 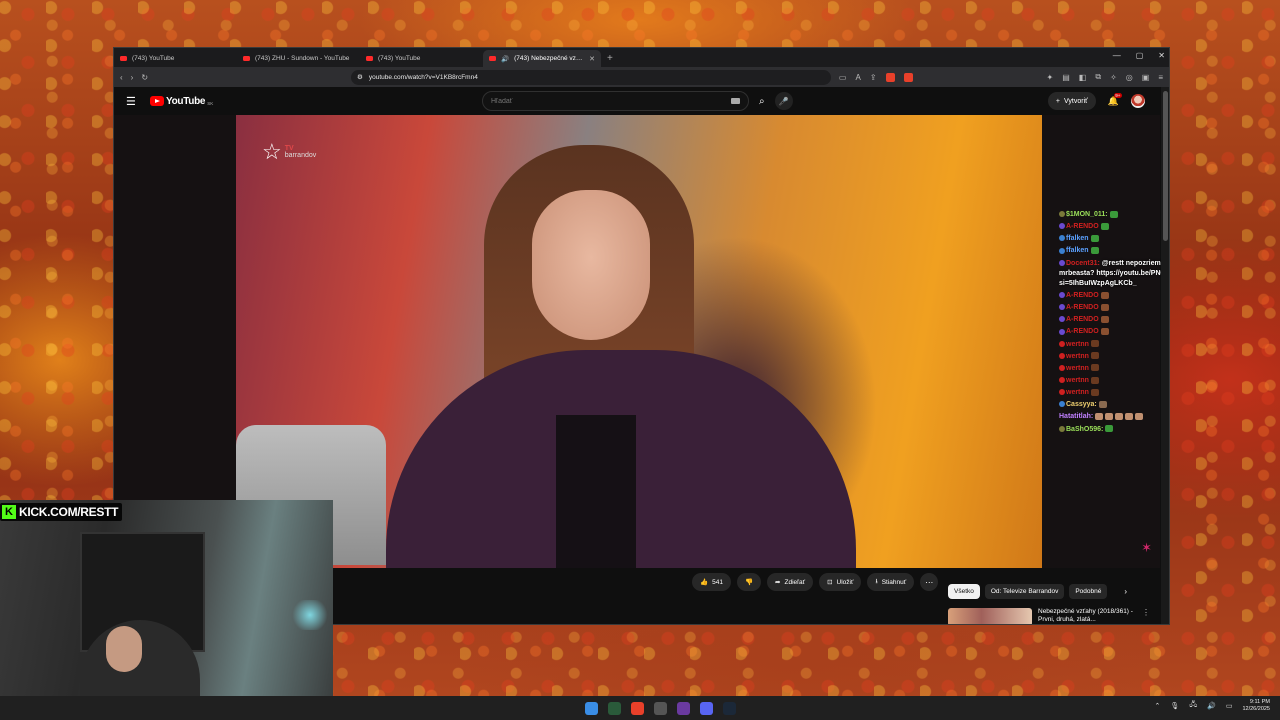 I want to click on screenshot-icon: ⧉, so click(x=1098, y=77).